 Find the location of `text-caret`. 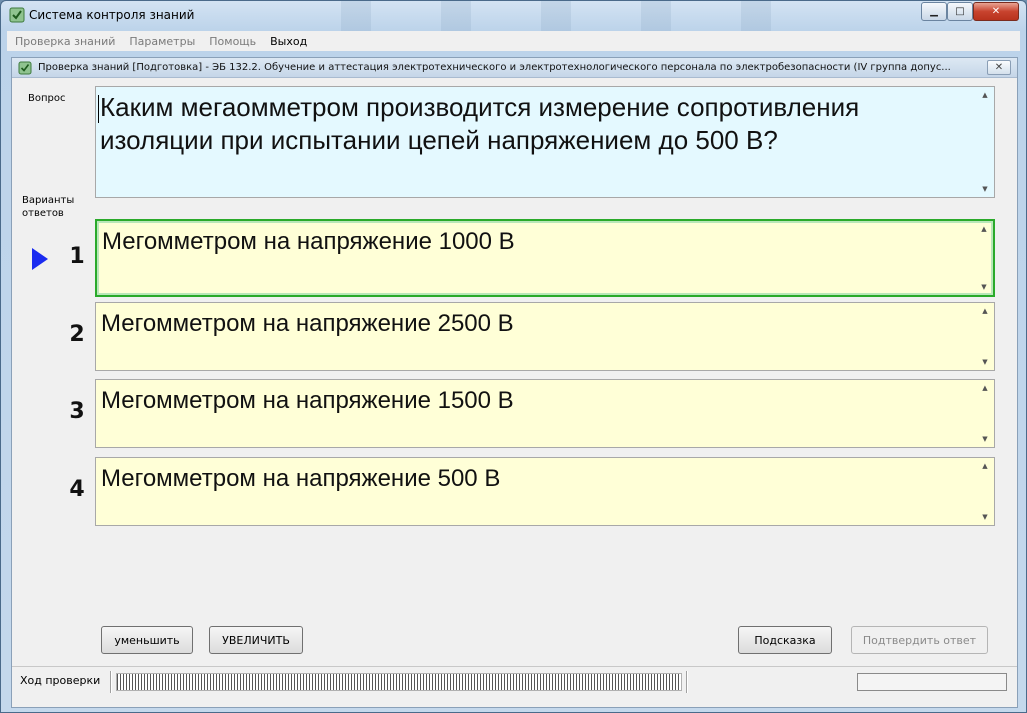

text-caret is located at coordinates (98, 109).